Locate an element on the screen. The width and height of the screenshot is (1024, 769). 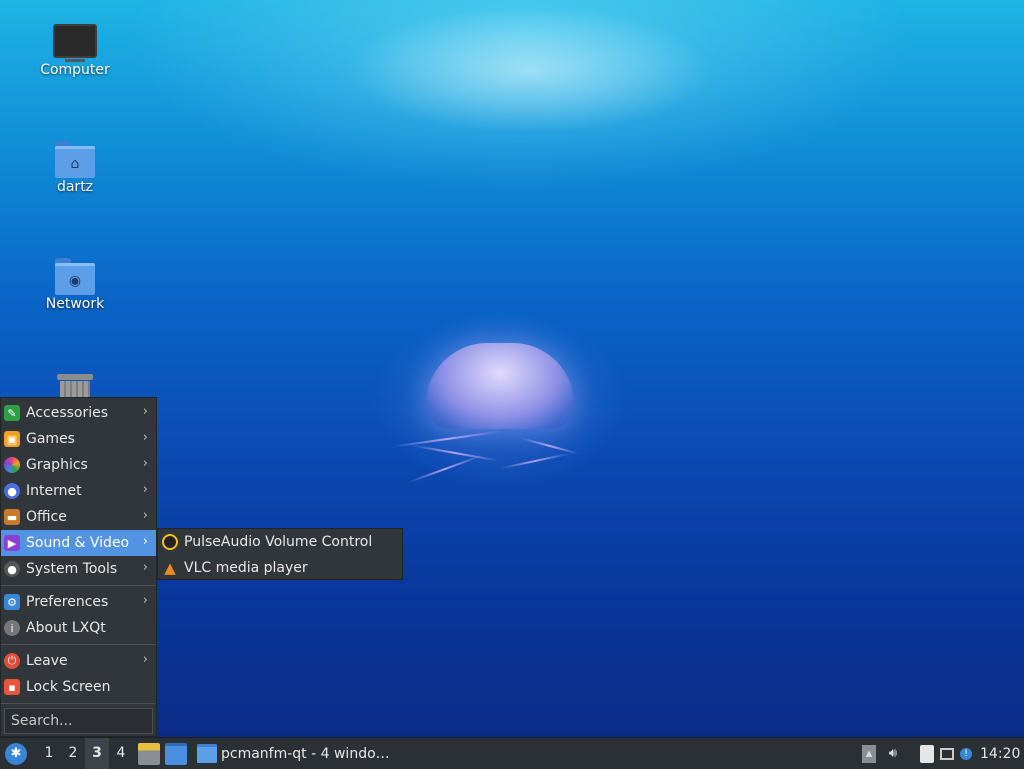
menu-item-label: Preferences is located at coordinates (67, 602).